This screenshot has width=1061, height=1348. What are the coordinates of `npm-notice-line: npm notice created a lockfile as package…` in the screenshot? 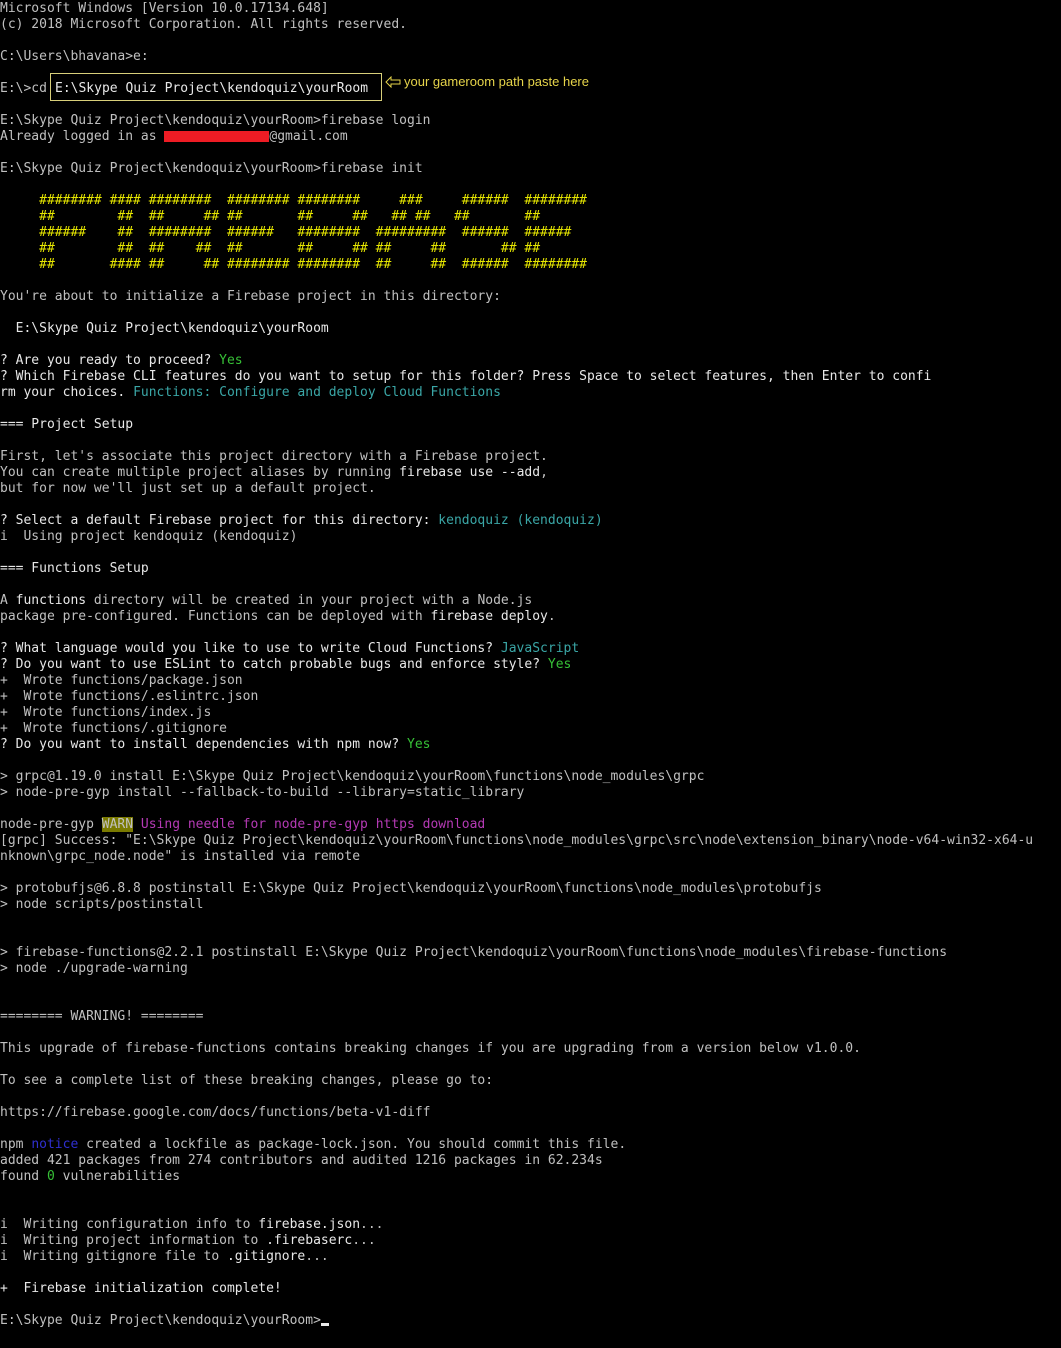 It's located at (313, 1144).